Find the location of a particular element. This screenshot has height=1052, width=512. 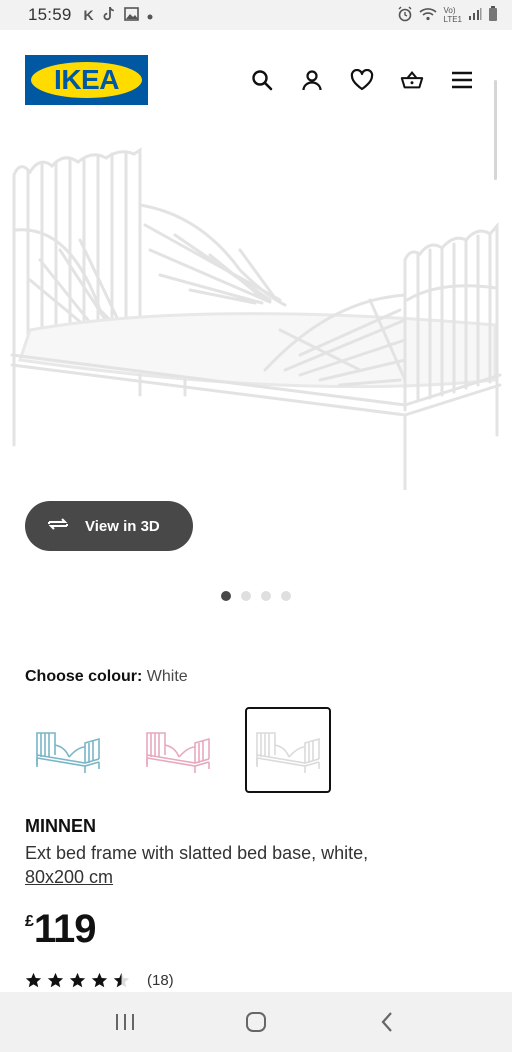

star-half-icon is located at coordinates (121, 980).